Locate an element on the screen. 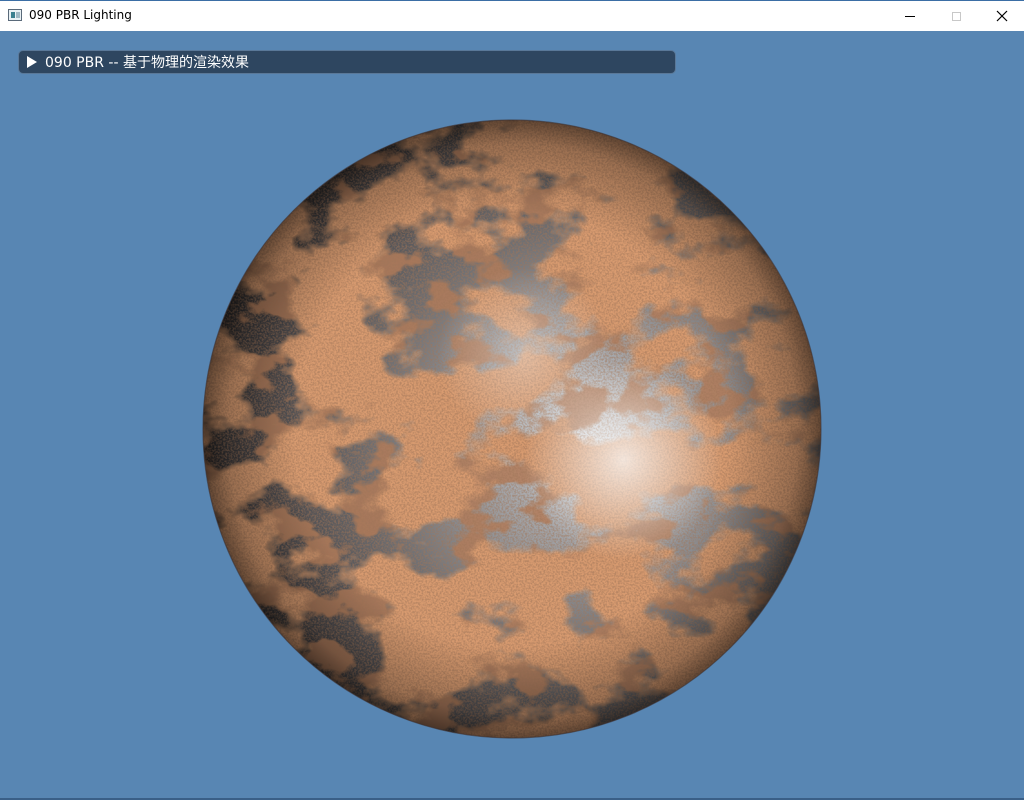  minimize-button is located at coordinates (910, 16).